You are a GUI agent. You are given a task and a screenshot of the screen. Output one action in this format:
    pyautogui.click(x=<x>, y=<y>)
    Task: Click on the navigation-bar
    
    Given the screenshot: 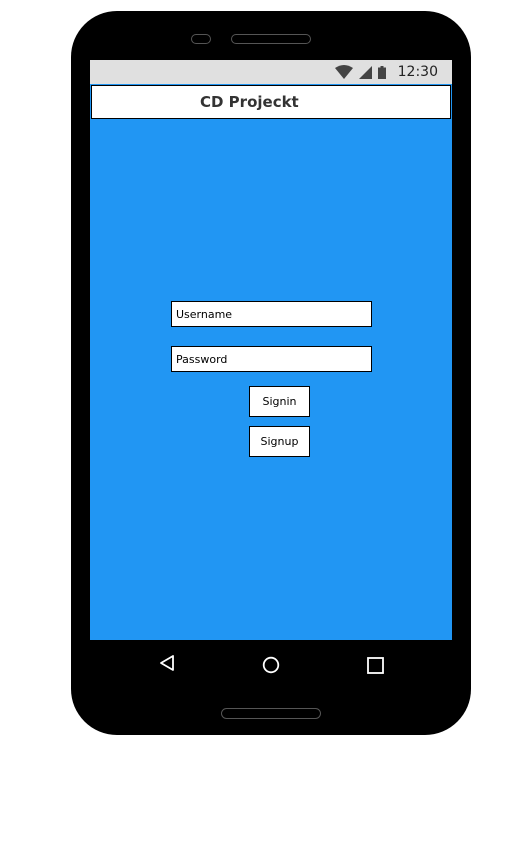 What is the action you would take?
    pyautogui.click(x=271, y=664)
    